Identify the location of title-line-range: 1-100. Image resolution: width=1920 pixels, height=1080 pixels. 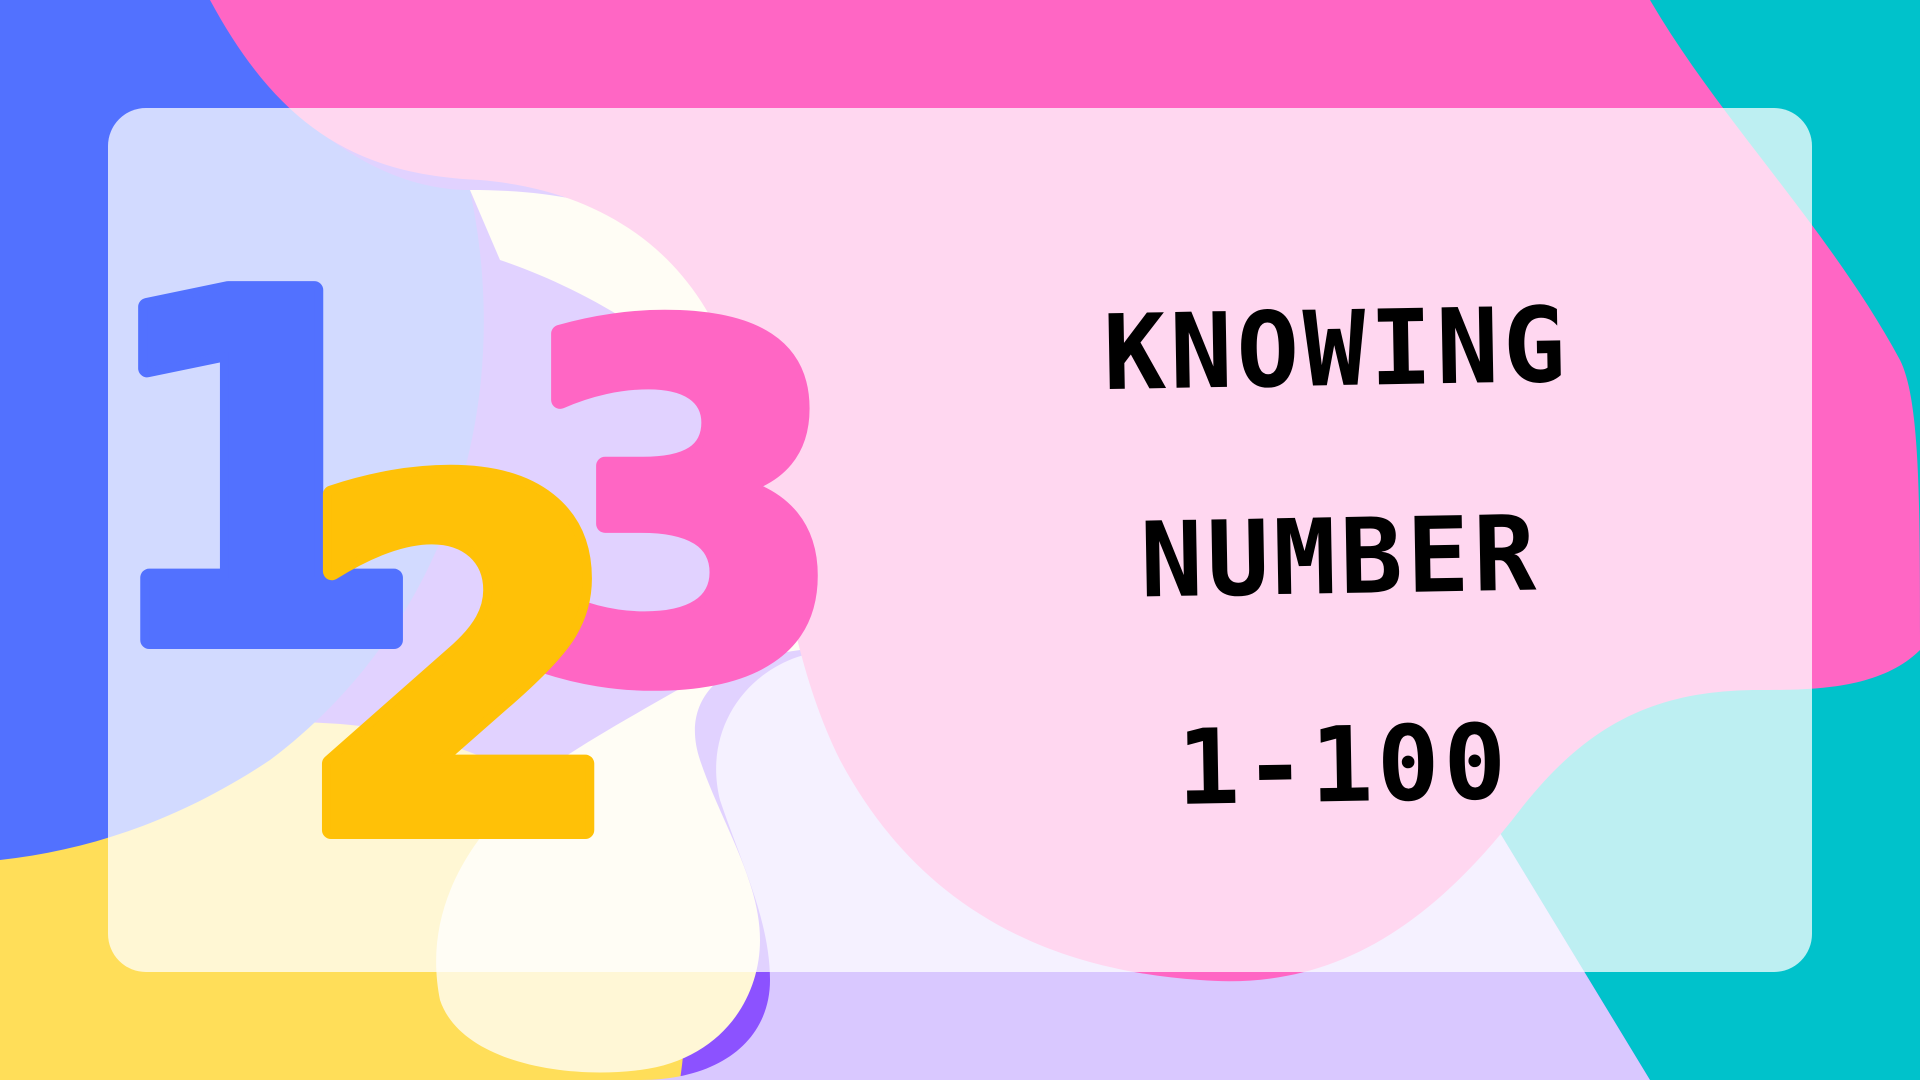
(1344, 765).